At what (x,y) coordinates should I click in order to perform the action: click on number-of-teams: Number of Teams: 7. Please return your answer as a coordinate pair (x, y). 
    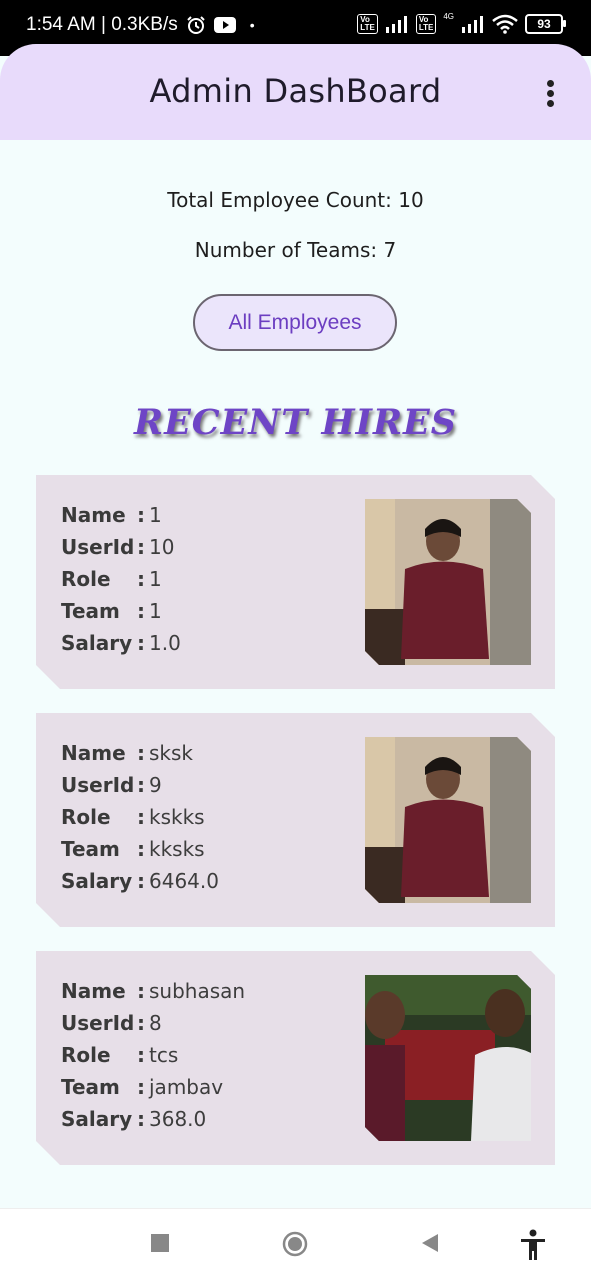
    Looking at the image, I should click on (295, 250).